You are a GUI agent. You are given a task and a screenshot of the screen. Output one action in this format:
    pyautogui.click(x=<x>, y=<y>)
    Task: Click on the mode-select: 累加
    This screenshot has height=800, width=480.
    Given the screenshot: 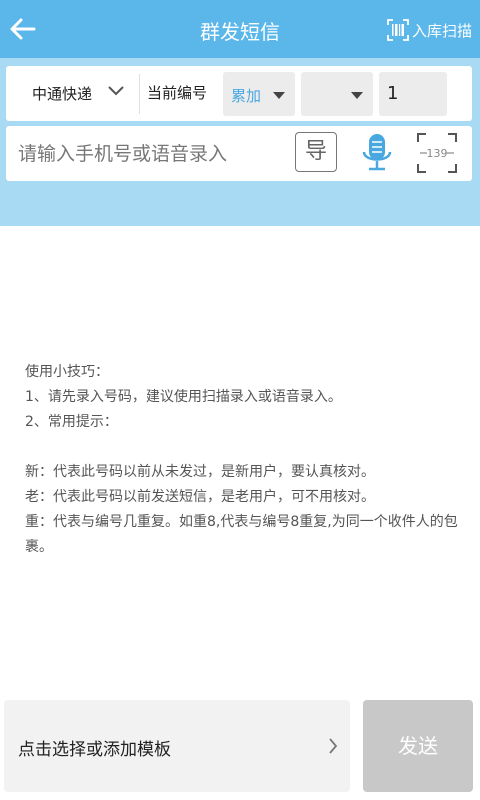 What is the action you would take?
    pyautogui.click(x=259, y=94)
    